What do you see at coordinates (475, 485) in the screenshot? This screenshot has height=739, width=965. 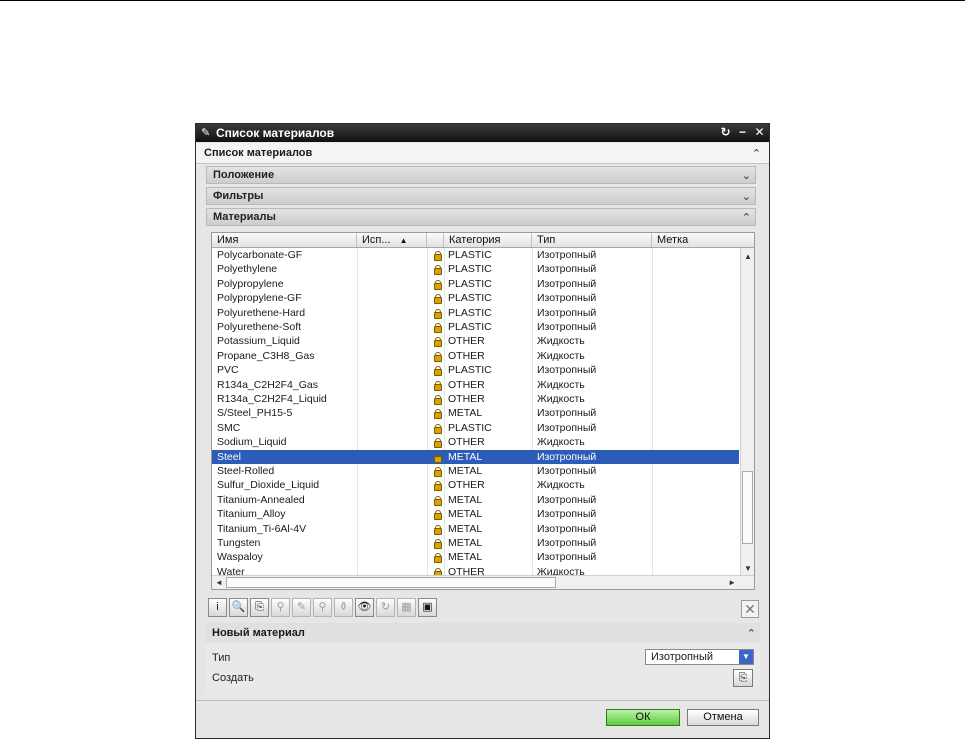 I see `table-row: Sulfur_Dioxide_Liquid OTHER Жидкость` at bounding box center [475, 485].